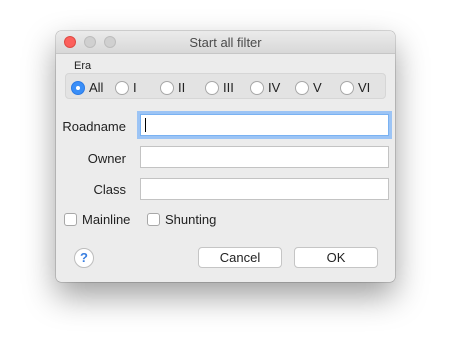 Image resolution: width=451 pixels, height=363 pixels. I want to click on era-radio-label: III, so click(228, 87).